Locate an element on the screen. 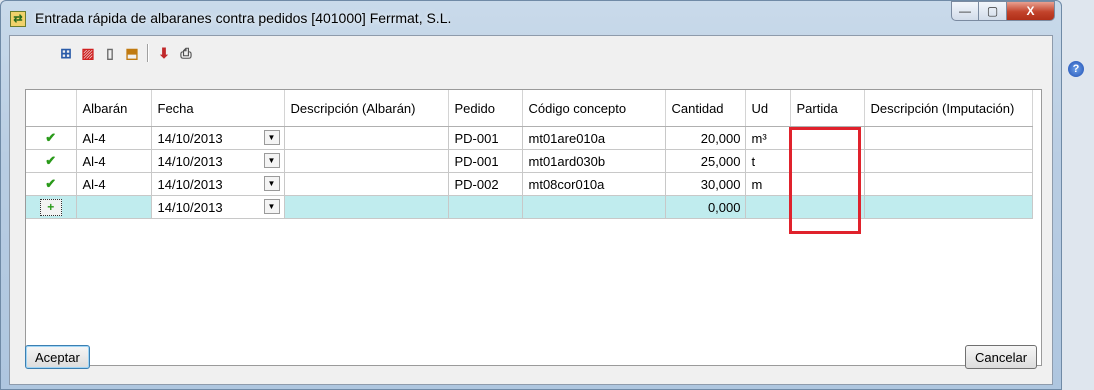  app-icon: ⇄ is located at coordinates (18, 19).